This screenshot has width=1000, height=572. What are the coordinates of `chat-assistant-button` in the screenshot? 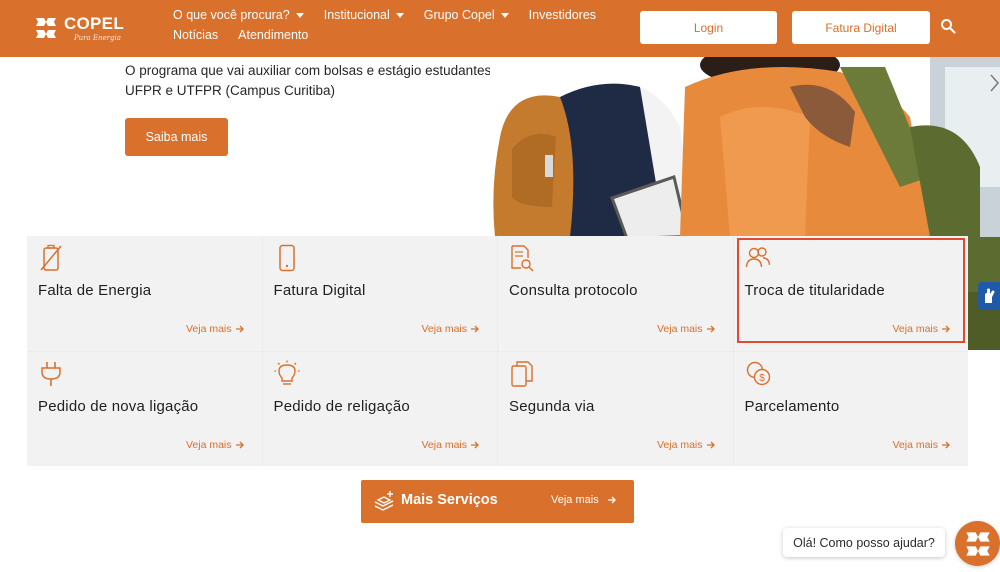 It's located at (977, 543).